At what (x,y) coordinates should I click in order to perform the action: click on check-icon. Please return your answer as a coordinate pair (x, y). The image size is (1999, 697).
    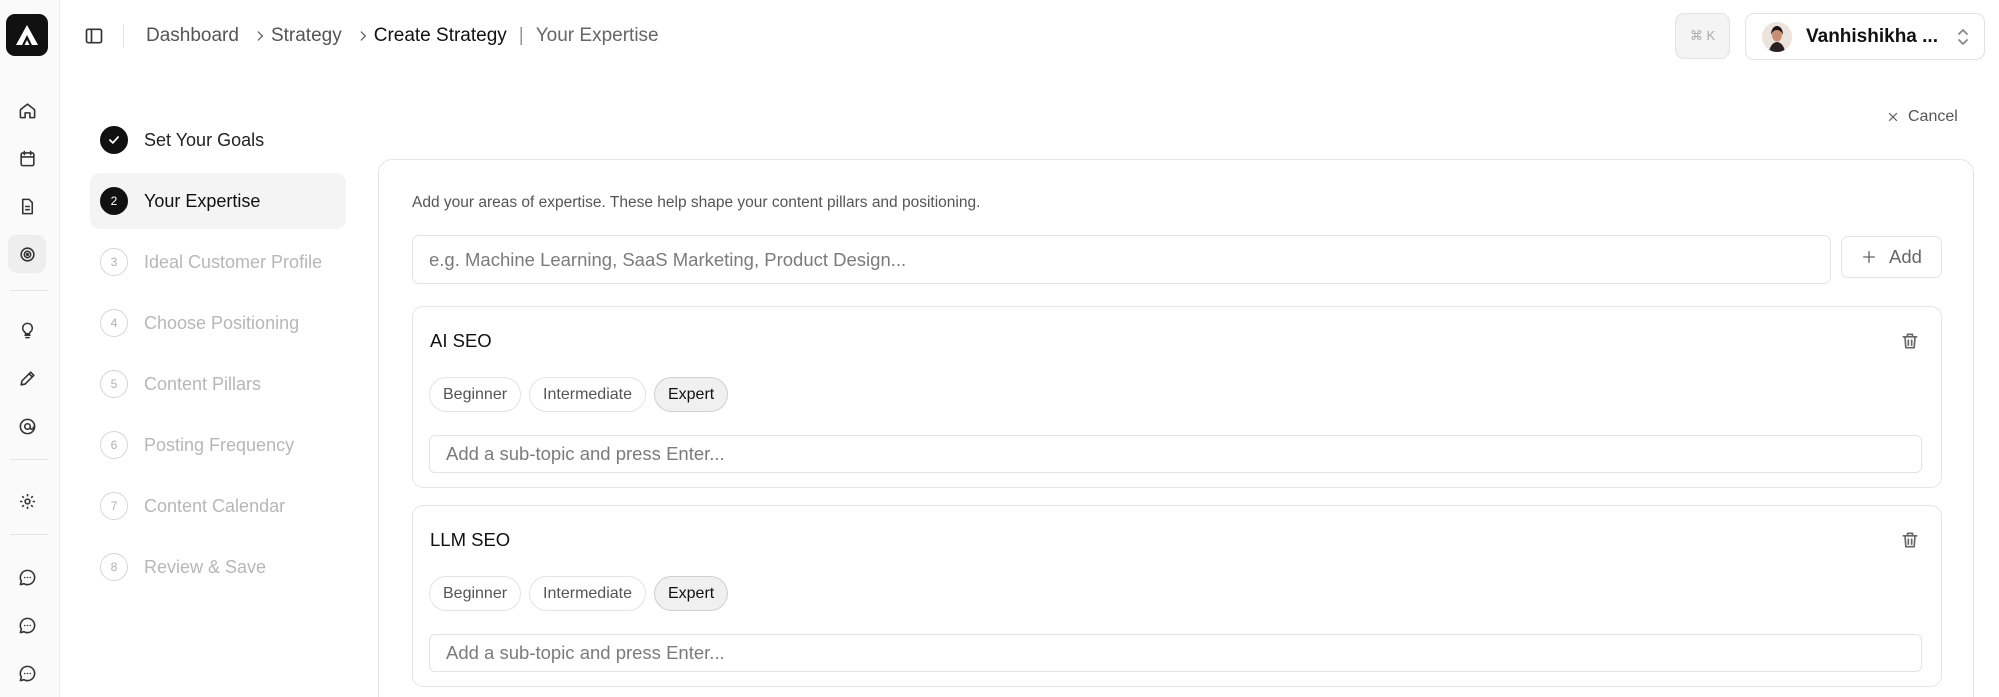
    Looking at the image, I should click on (114, 140).